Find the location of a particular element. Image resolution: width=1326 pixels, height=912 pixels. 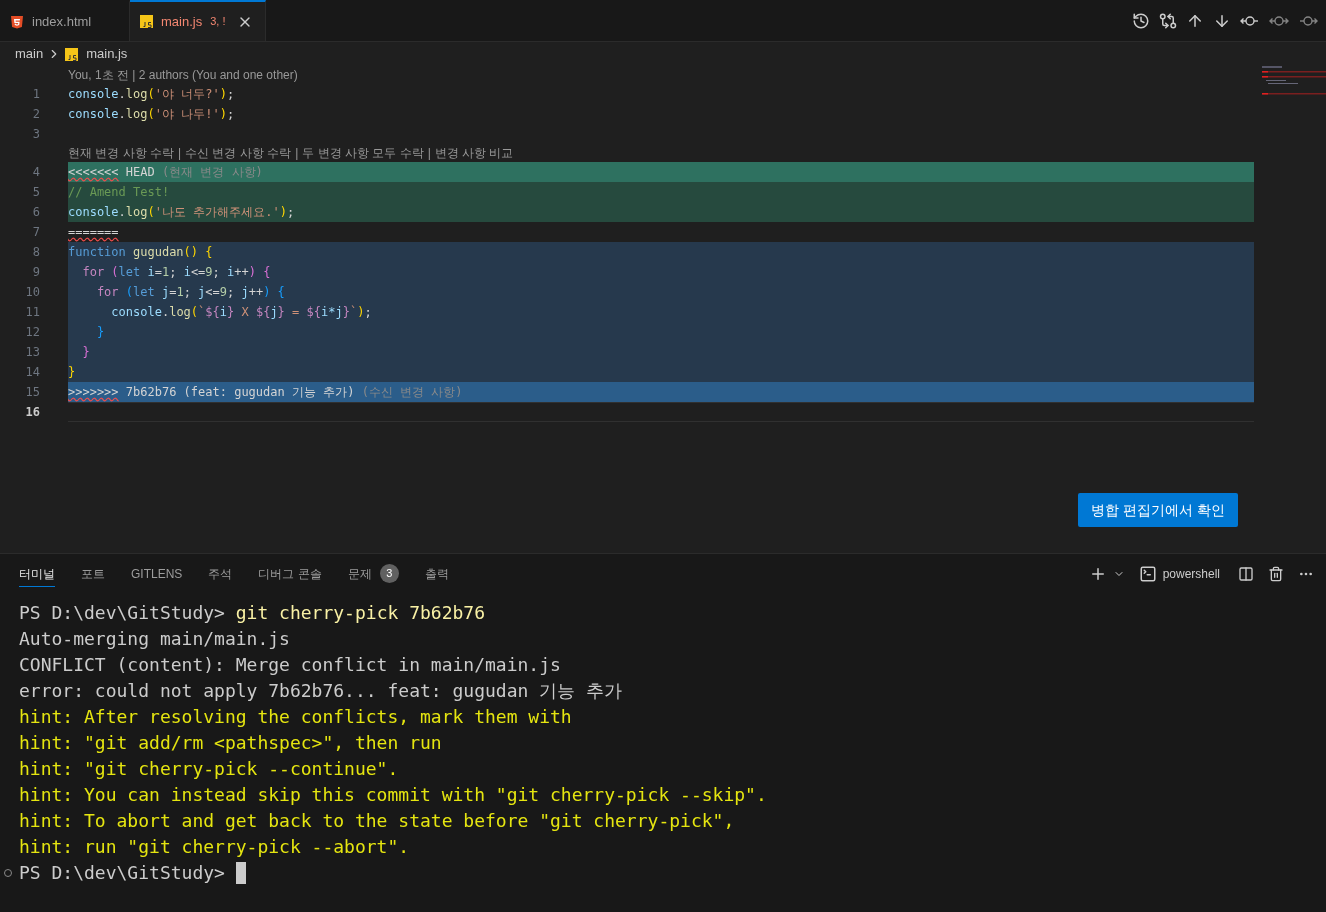

line-number: 9 is located at coordinates (35, 272).